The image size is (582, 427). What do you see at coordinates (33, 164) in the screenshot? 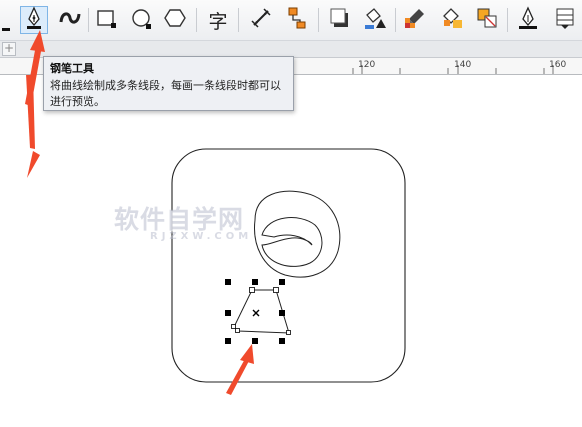
I see `red-arrow-pointer-top` at bounding box center [33, 164].